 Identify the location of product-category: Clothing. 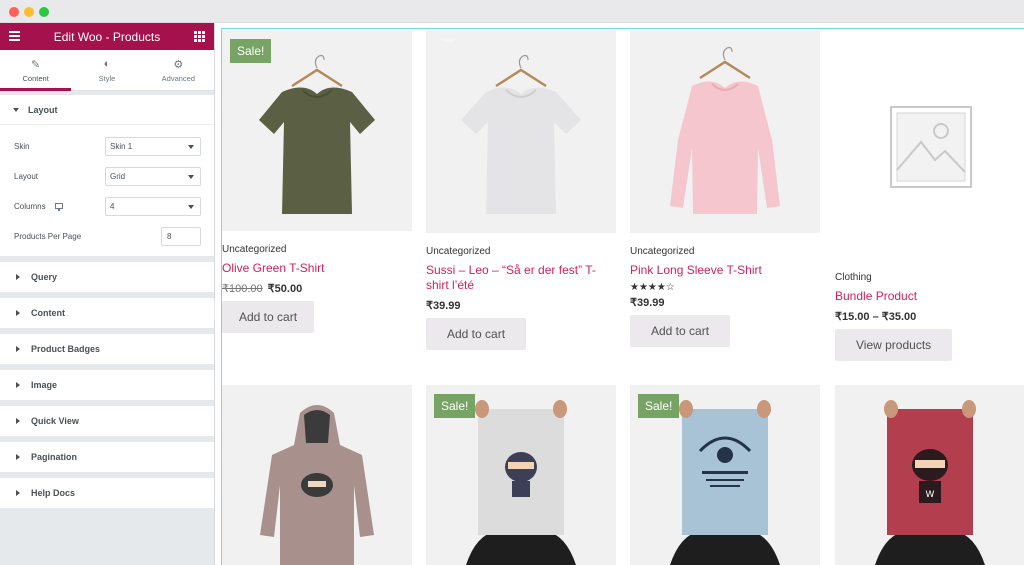
(853, 277).